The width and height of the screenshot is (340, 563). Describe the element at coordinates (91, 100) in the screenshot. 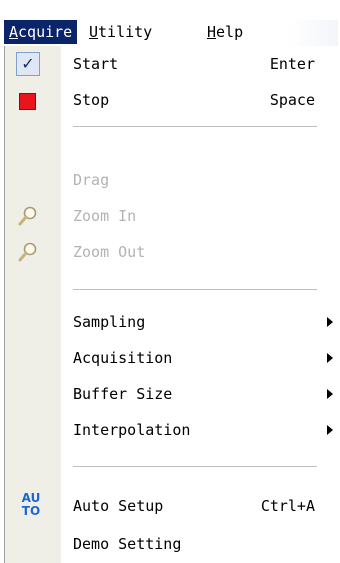

I see `menu-item-label: Stop` at that location.